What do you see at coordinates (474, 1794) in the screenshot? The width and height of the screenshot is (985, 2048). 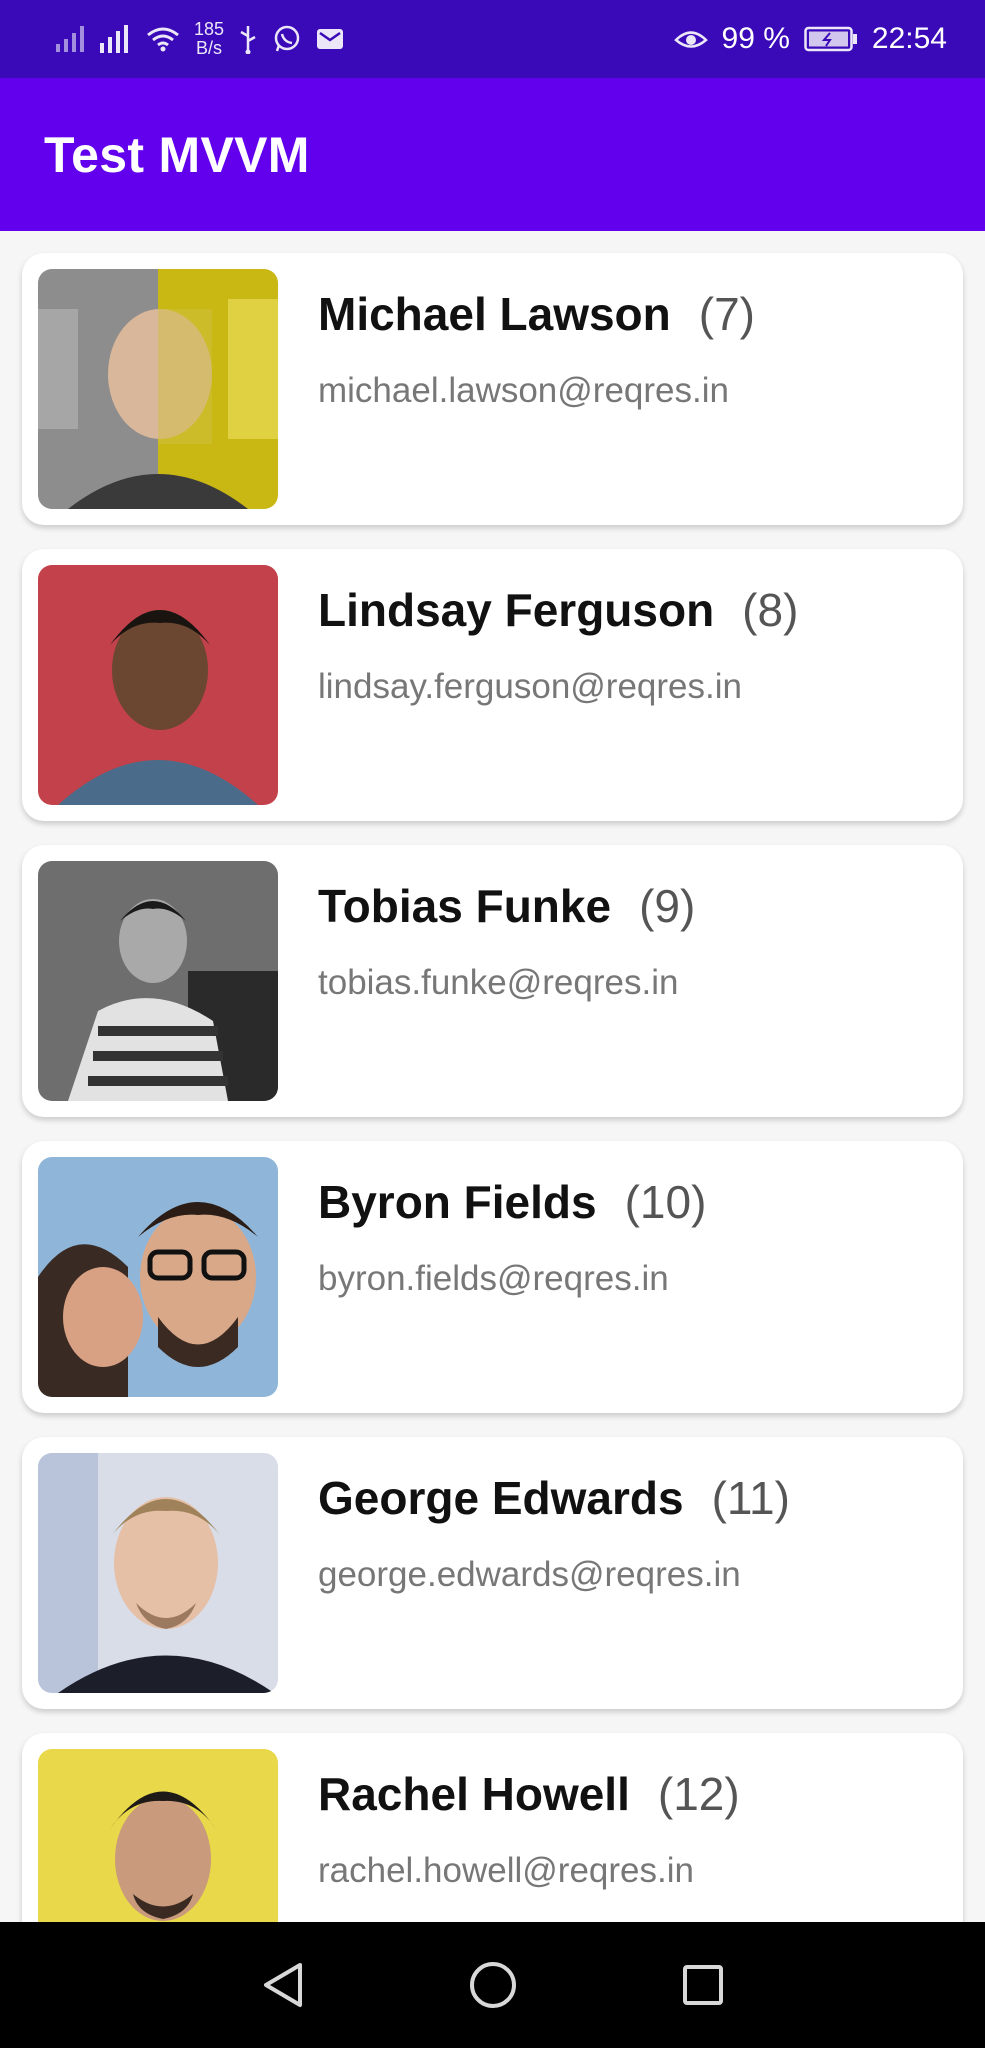 I see `user-name: Rachel Howell` at bounding box center [474, 1794].